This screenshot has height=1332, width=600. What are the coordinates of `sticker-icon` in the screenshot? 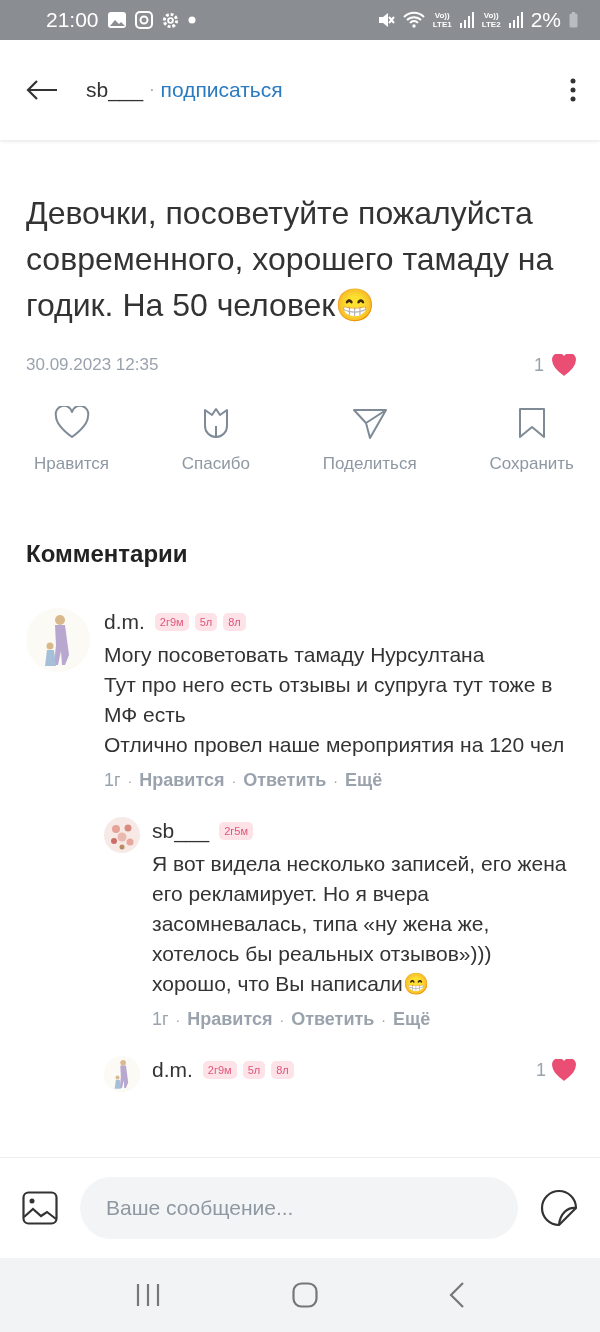 It's located at (559, 1208).